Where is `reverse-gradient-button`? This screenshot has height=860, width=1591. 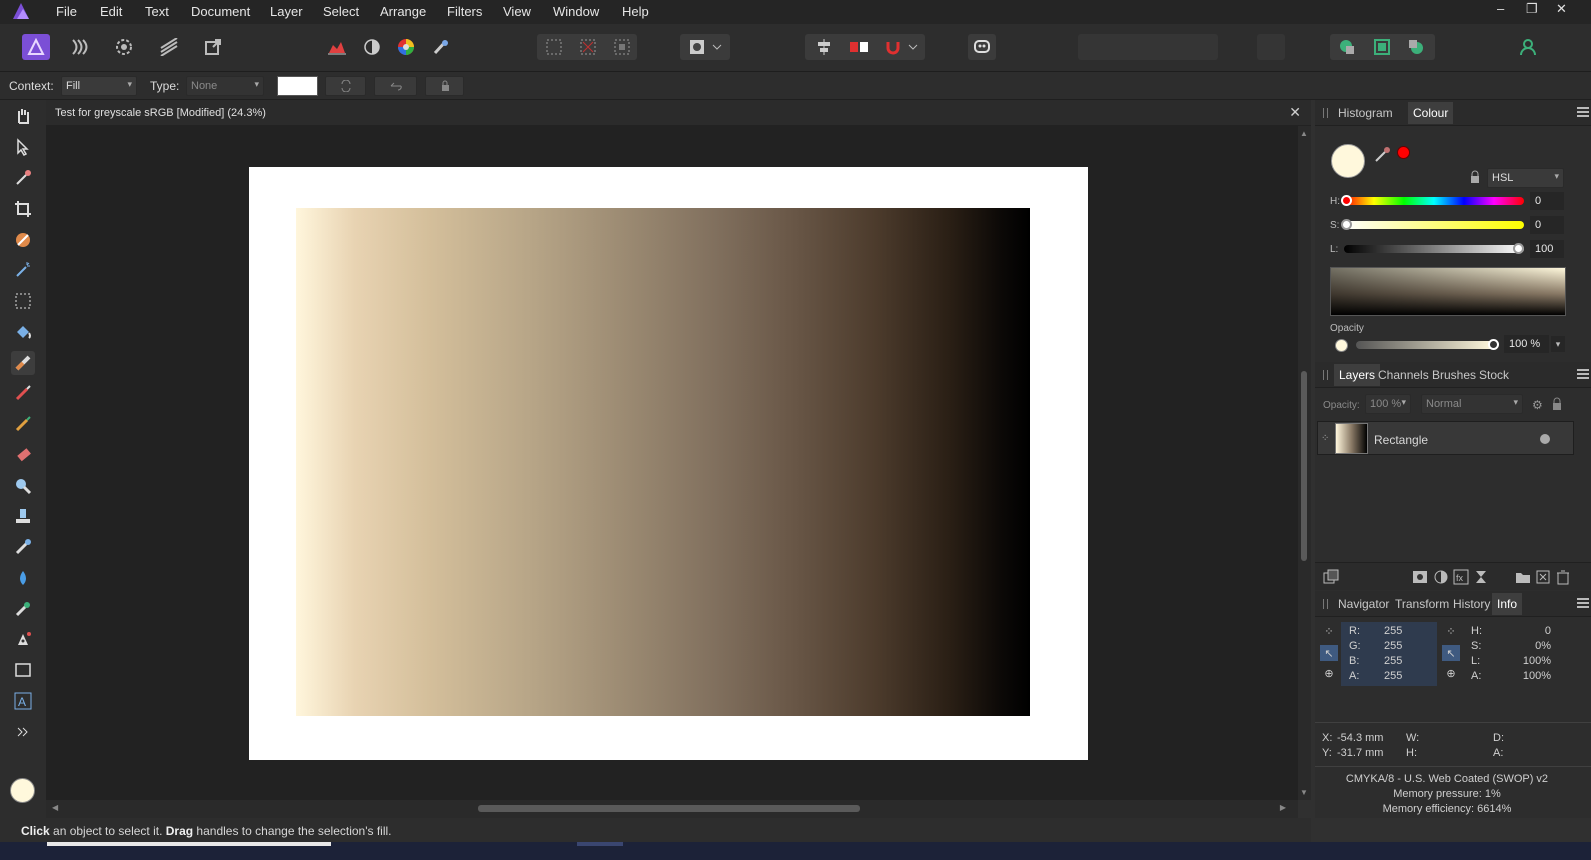 reverse-gradient-button is located at coordinates (345, 86).